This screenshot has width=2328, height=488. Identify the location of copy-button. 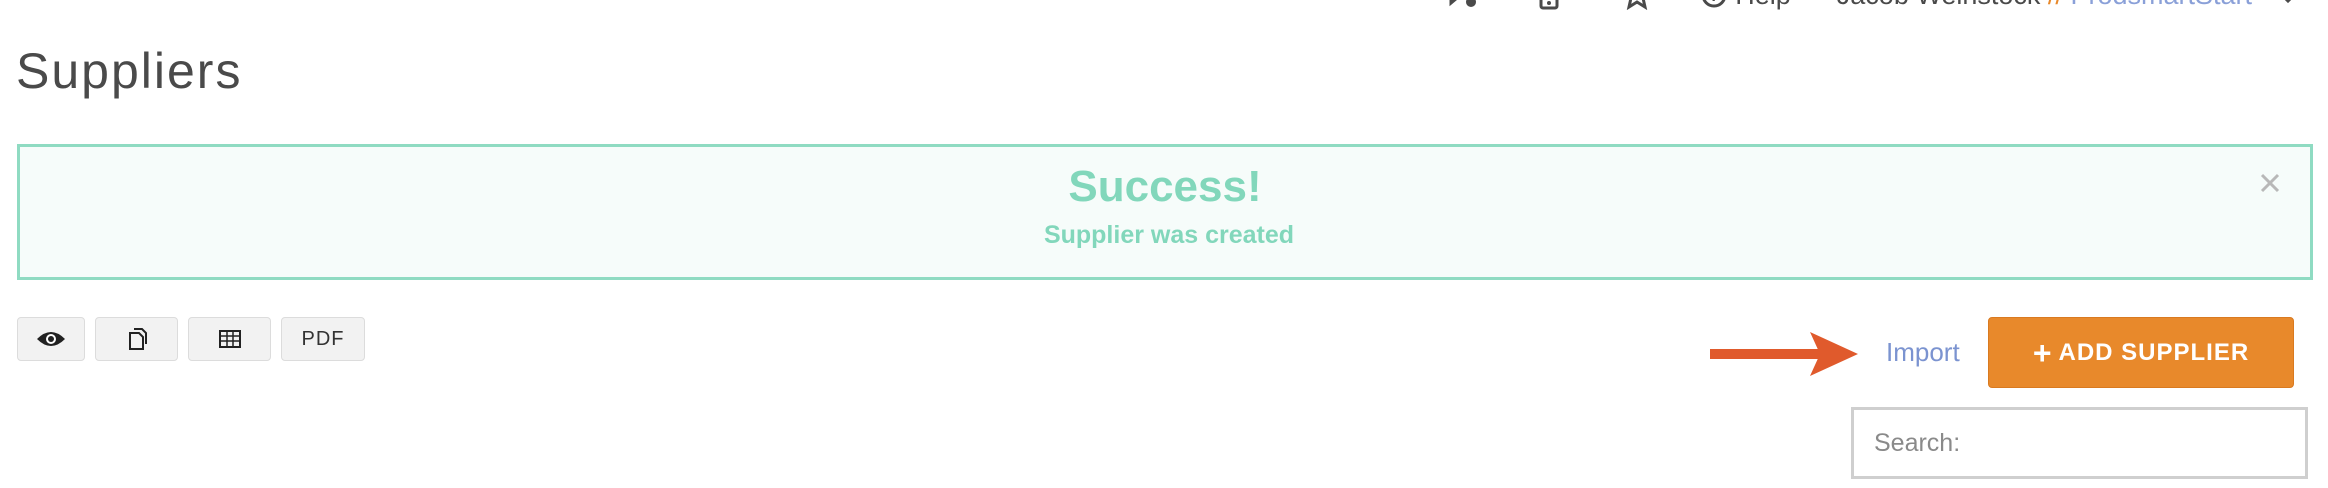
(136, 339).